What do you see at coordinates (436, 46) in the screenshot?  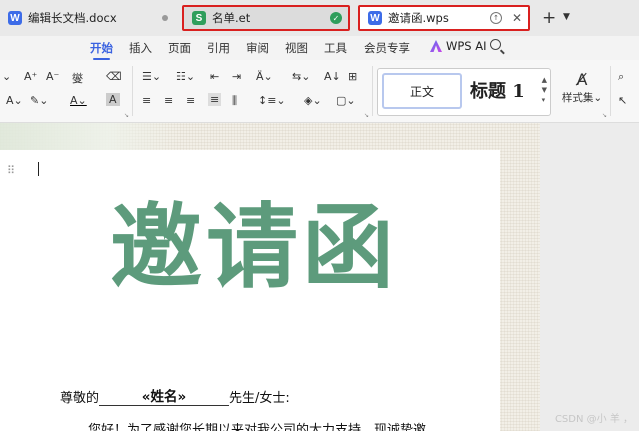 I see `wps-ai-logo-icon` at bounding box center [436, 46].